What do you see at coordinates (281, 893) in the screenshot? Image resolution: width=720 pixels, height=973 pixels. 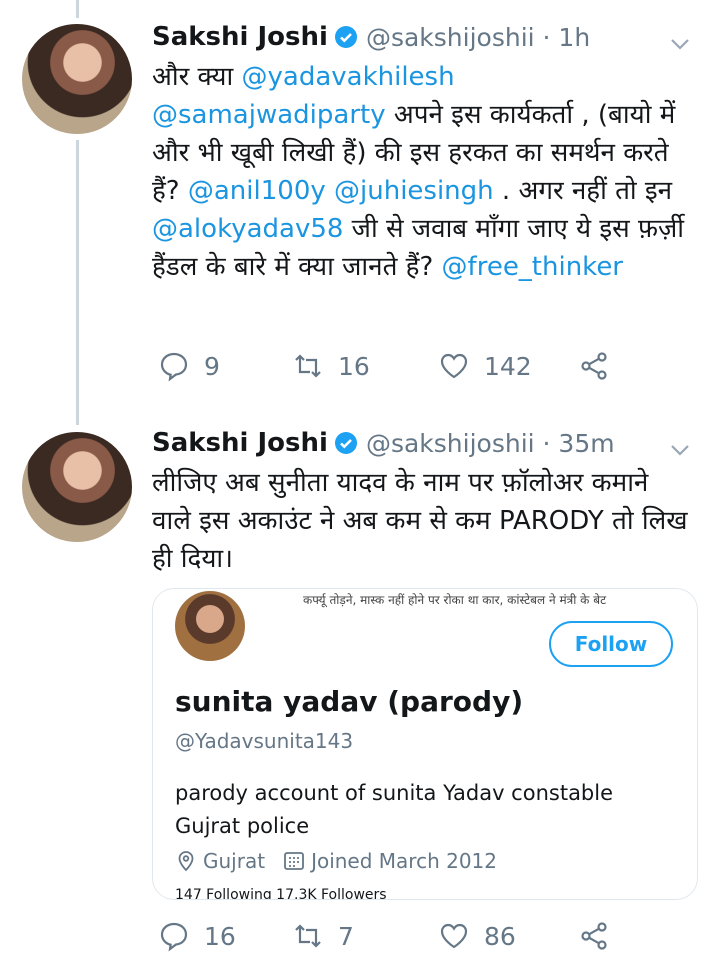 I see `card-stats: 147 Following 17.3K Followers` at bounding box center [281, 893].